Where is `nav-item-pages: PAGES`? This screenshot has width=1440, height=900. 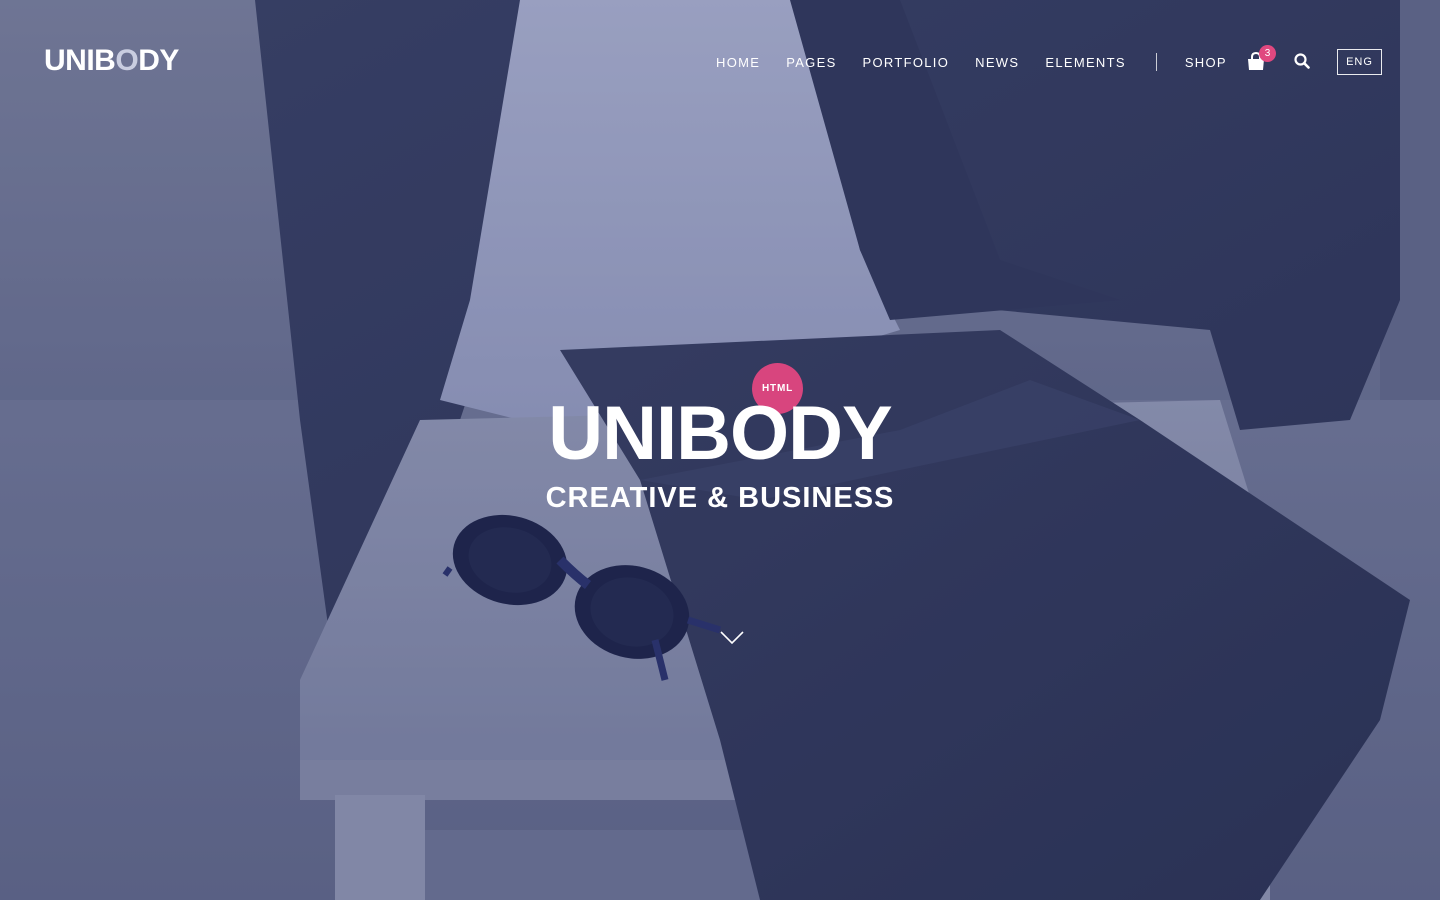
nav-item-pages: PAGES is located at coordinates (811, 62).